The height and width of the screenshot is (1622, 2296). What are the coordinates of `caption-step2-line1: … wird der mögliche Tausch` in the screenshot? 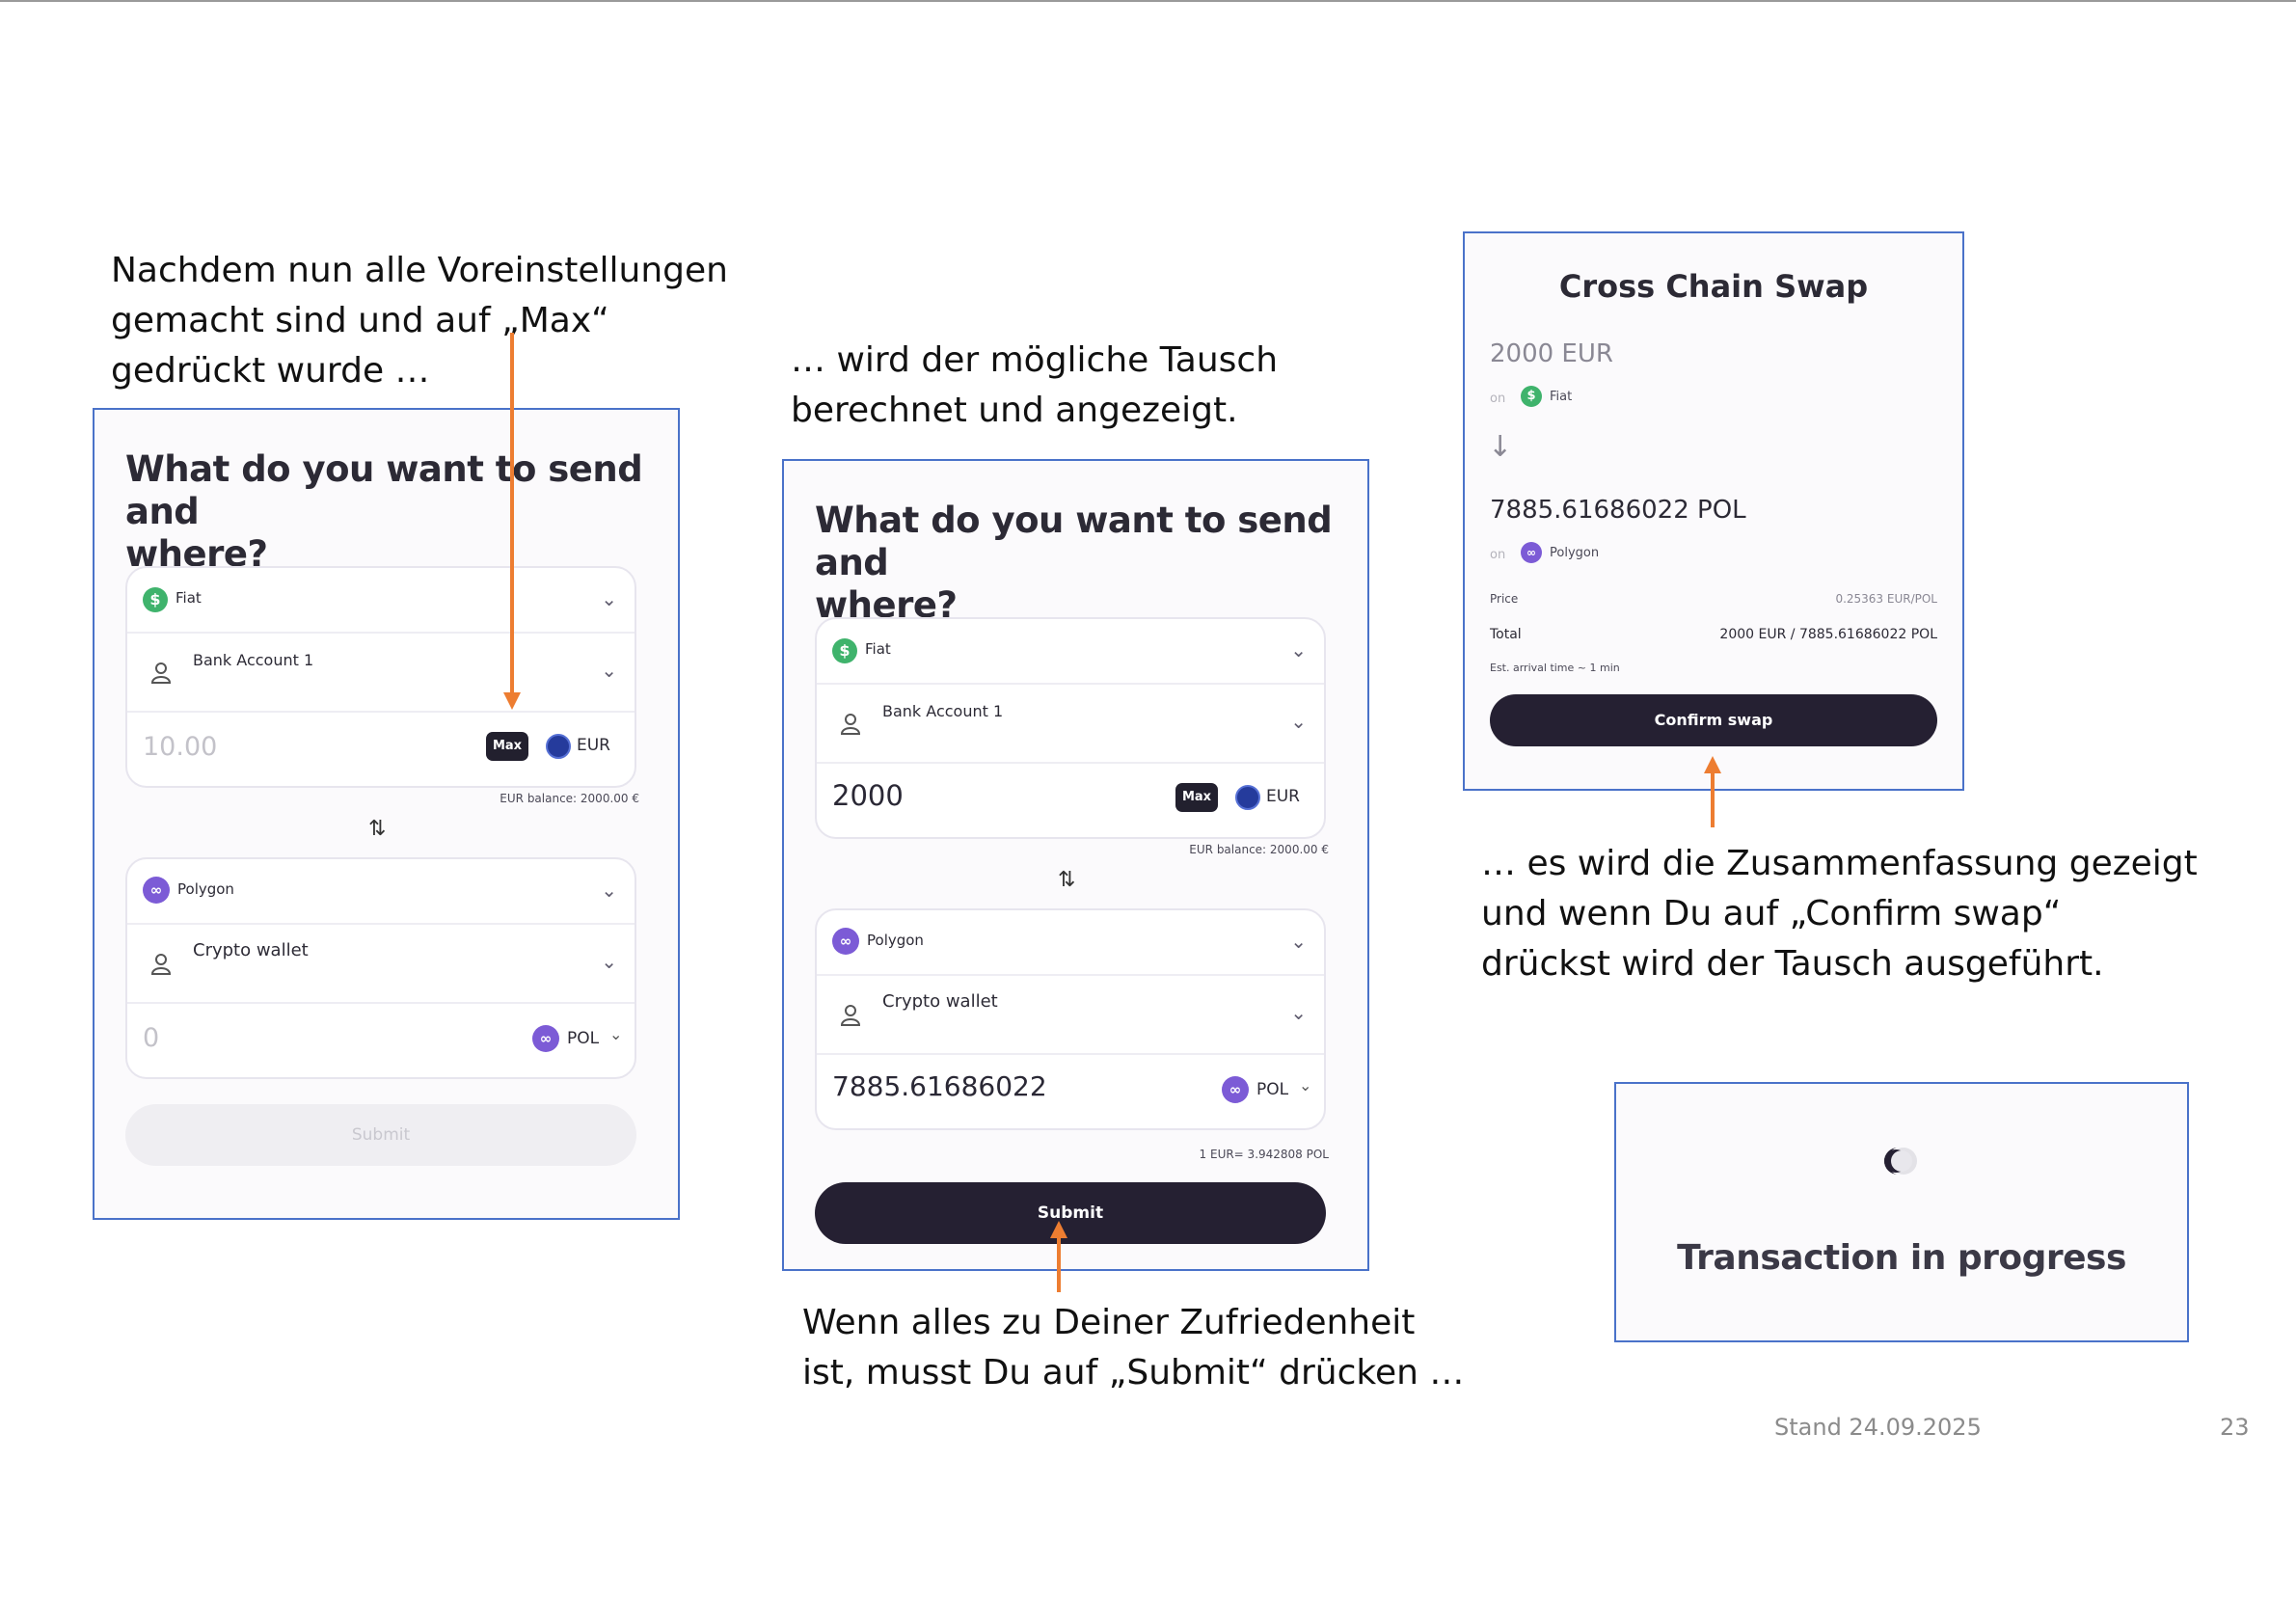 It's located at (1035, 360).